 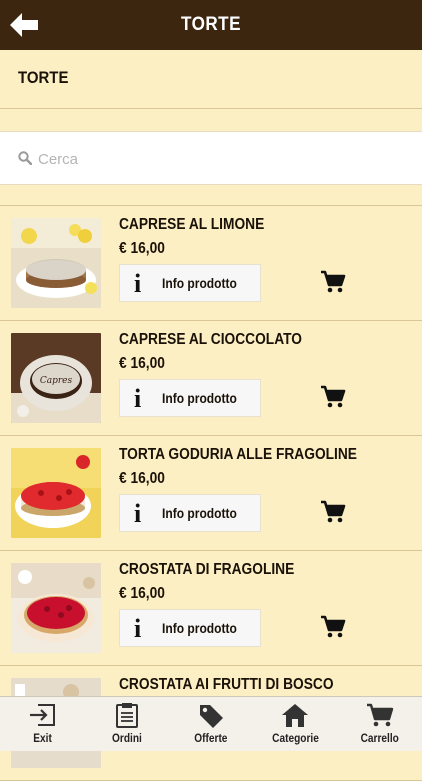 I want to click on nav-carrello: Carrello, so click(x=380, y=724).